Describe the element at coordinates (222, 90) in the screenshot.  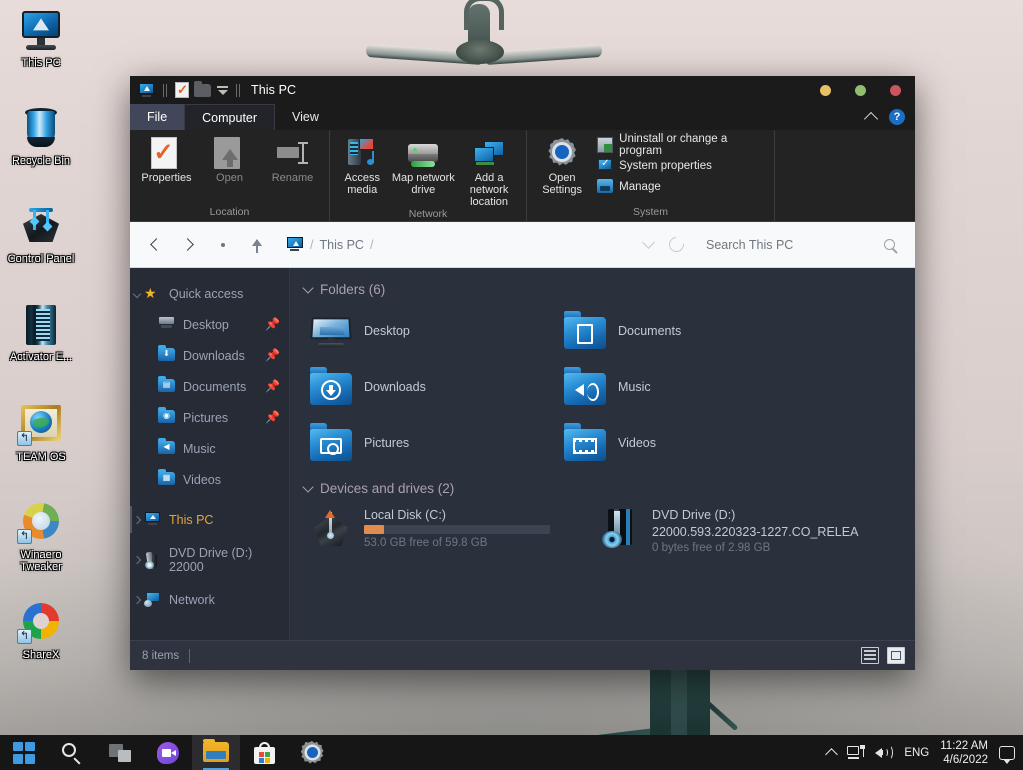
I see `dropdown-caret-icon` at that location.